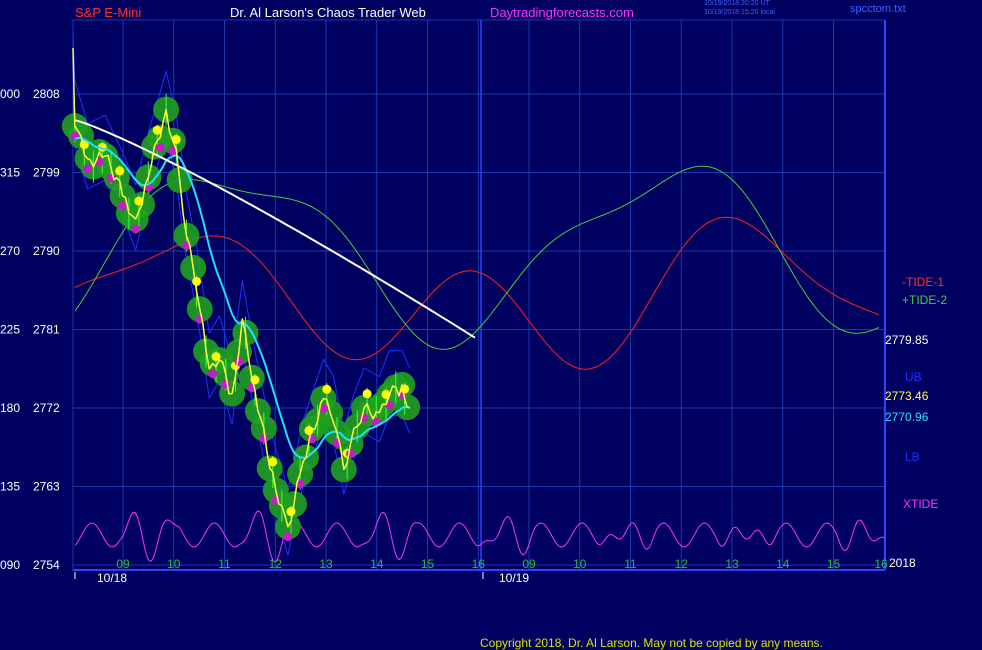 This screenshot has width=982, height=650. I want to click on y-tick-price: 2754, so click(46, 565).